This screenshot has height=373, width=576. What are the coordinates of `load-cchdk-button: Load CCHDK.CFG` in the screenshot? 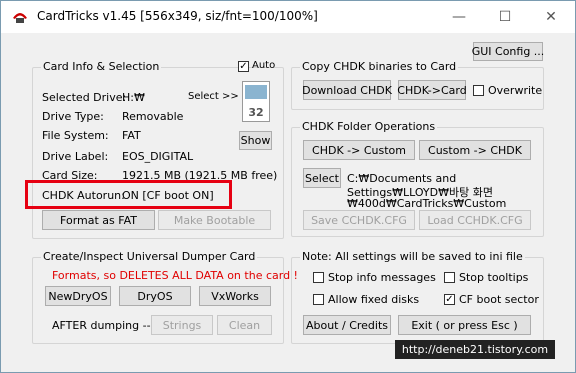 It's located at (475, 220).